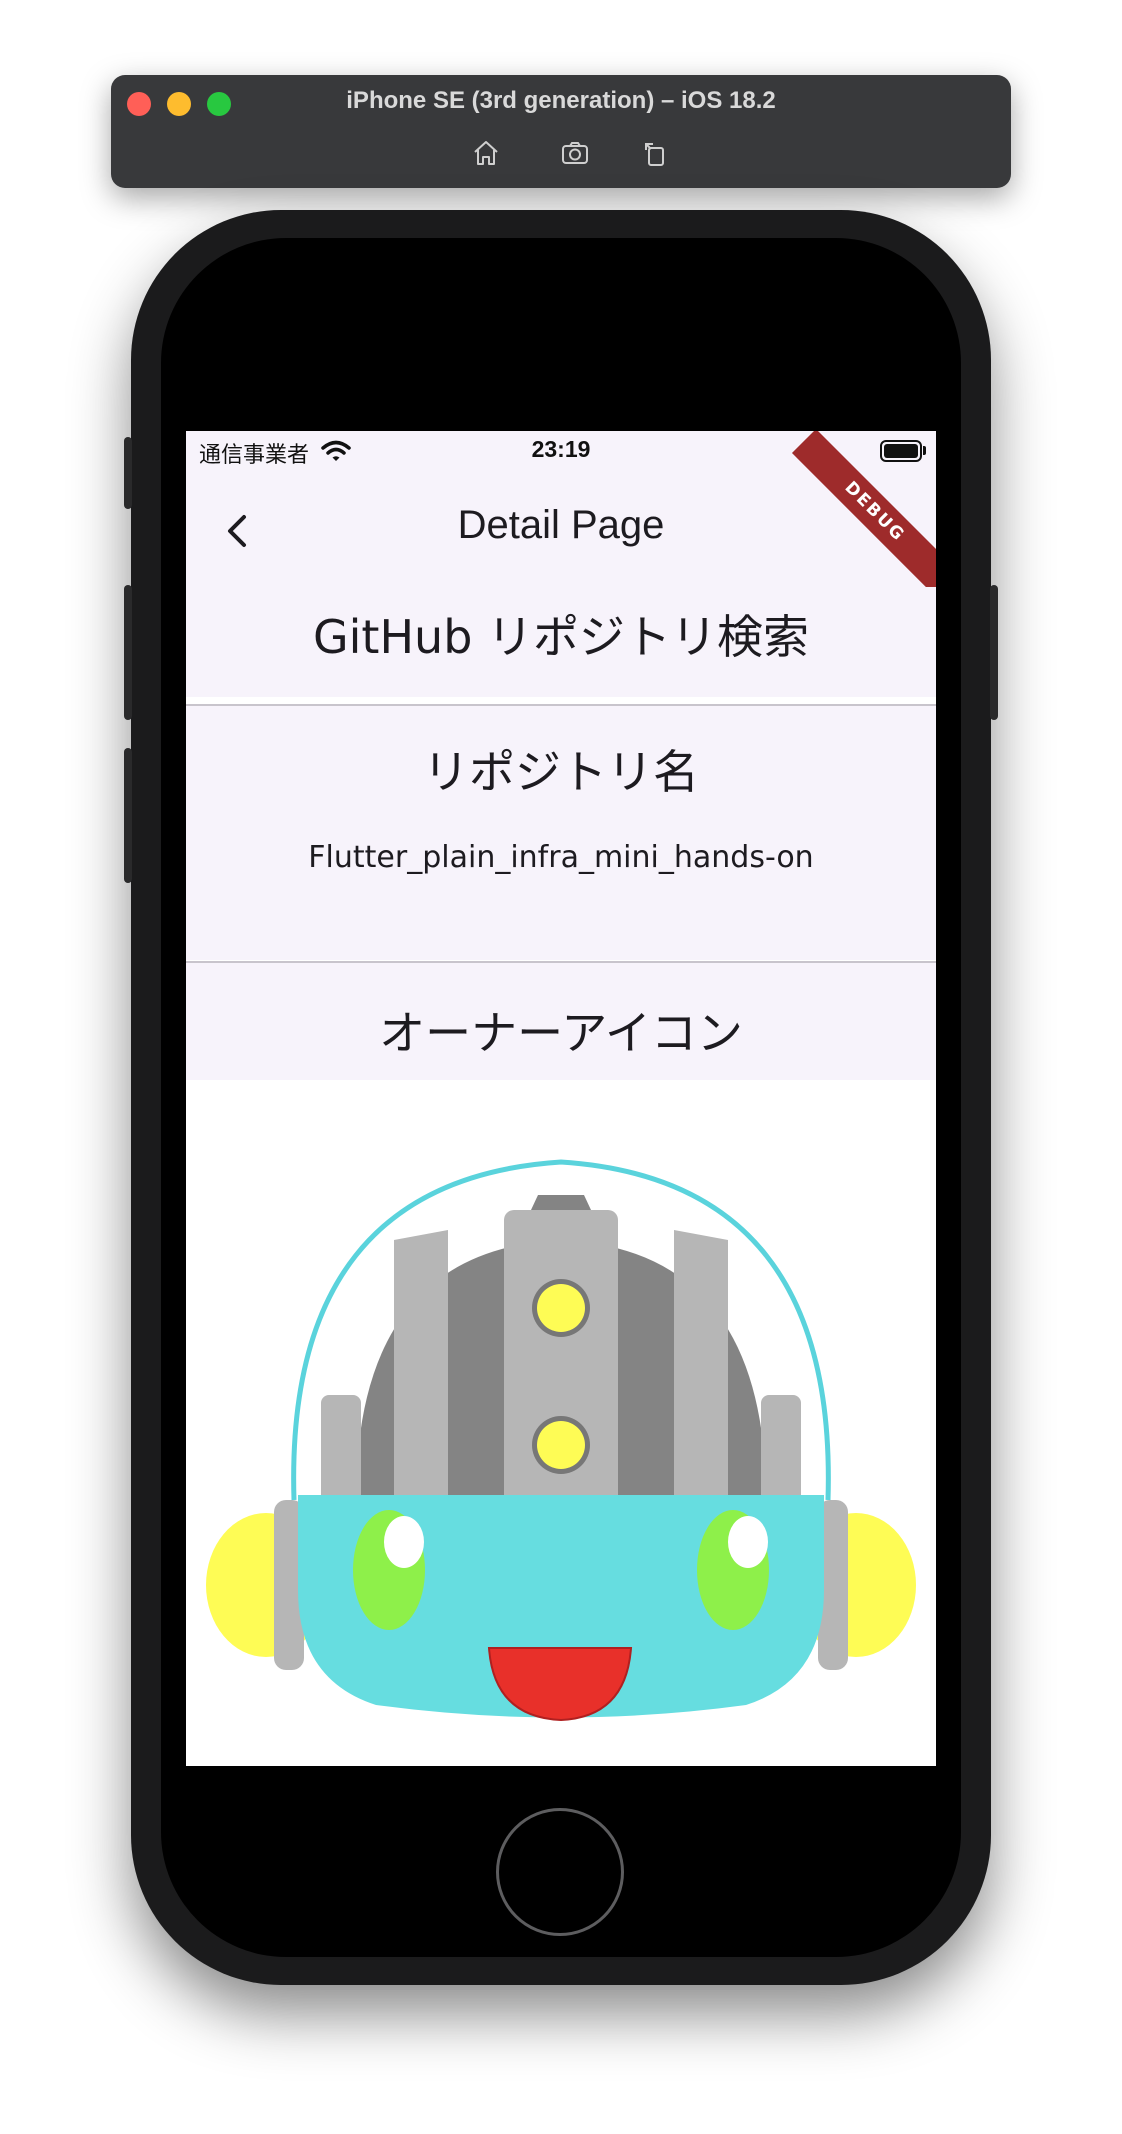 This screenshot has width=1122, height=2134. I want to click on power-button, so click(994, 652).